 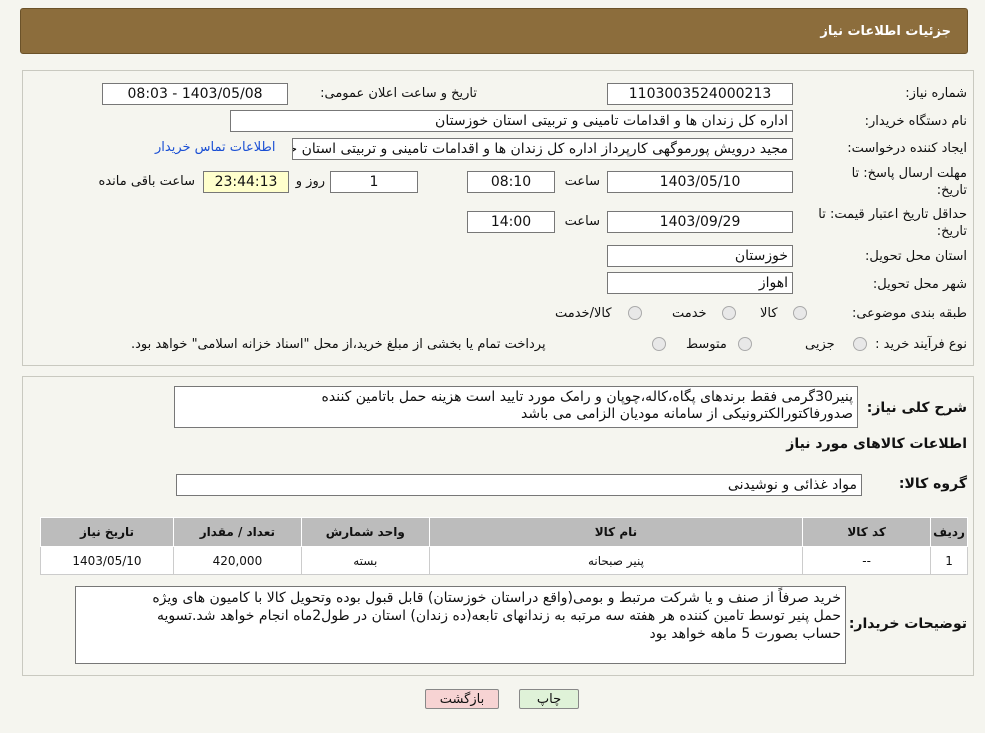 What do you see at coordinates (700, 283) in the screenshot?
I see `city-field: اهواز` at bounding box center [700, 283].